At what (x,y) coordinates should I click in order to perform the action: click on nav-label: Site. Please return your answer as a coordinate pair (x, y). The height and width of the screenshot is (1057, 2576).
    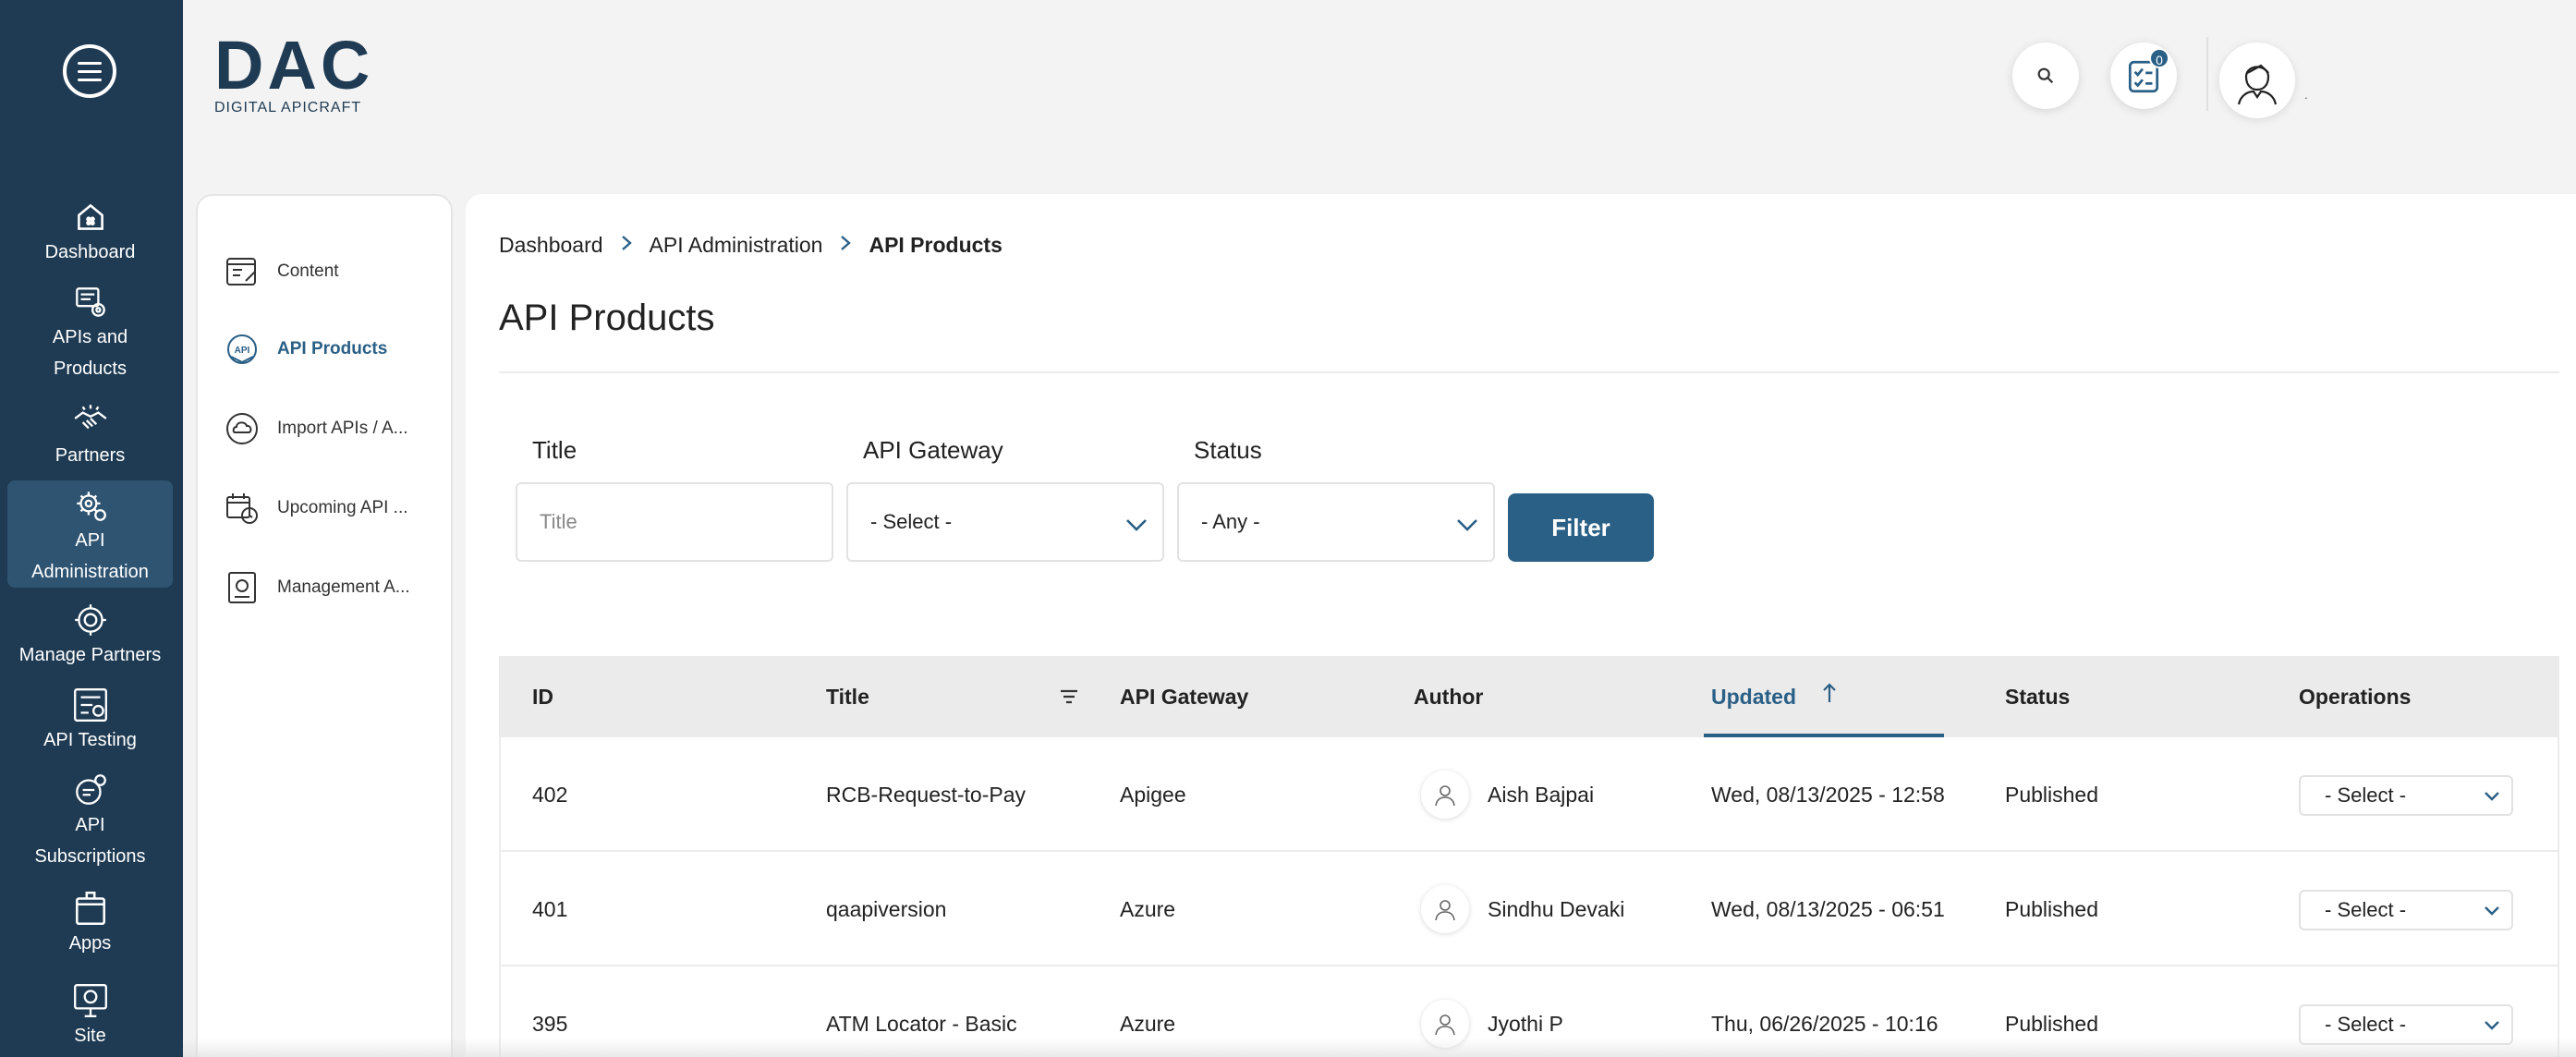
    Looking at the image, I should click on (90, 1036).